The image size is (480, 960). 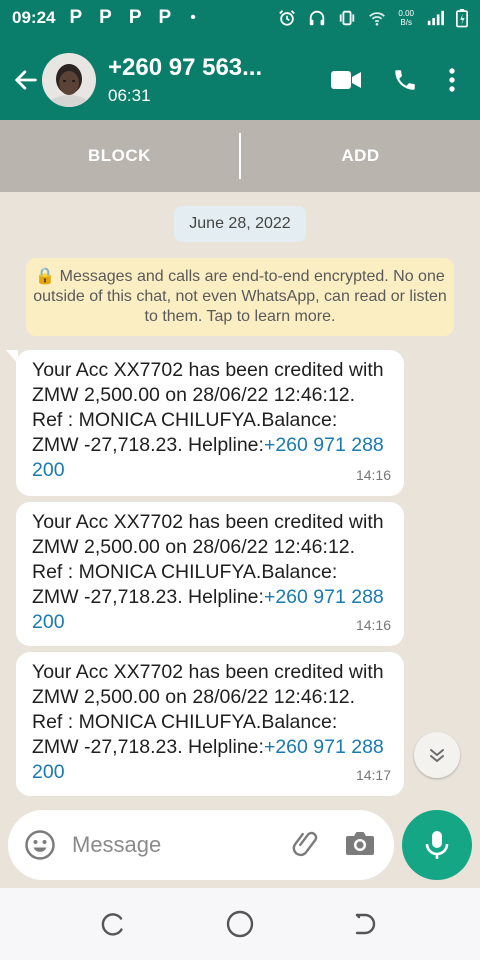 I want to click on home-icon, so click(x=240, y=924).